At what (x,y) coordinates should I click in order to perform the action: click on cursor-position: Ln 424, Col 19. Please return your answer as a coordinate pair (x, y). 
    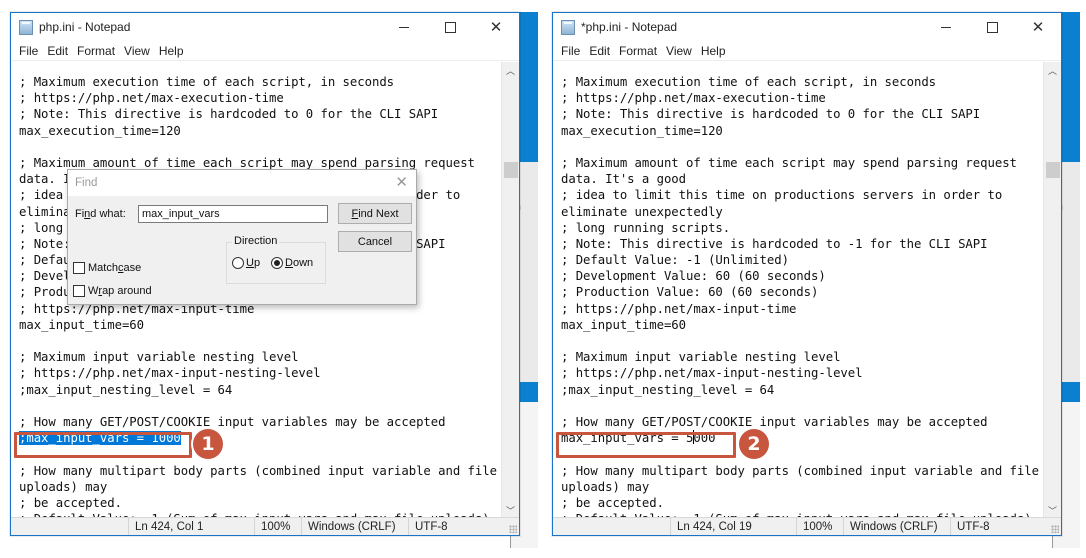
    Looking at the image, I should click on (733, 526).